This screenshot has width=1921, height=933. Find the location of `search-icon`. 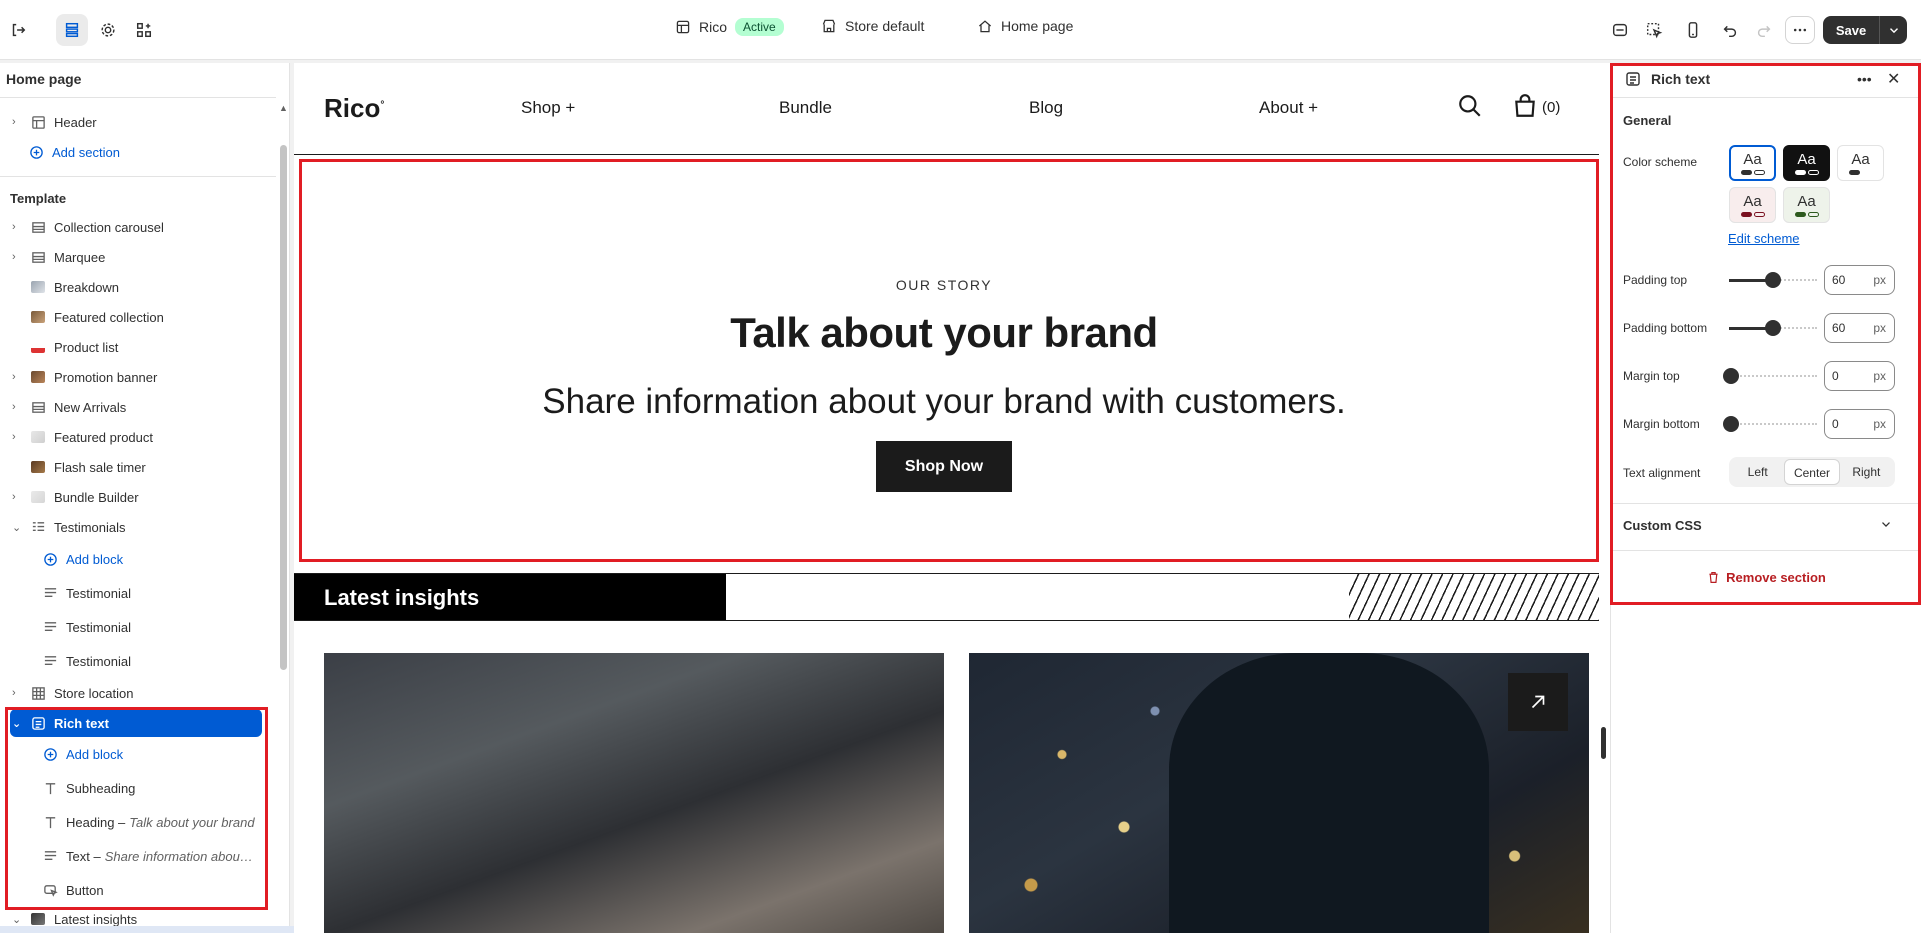

search-icon is located at coordinates (1470, 107).